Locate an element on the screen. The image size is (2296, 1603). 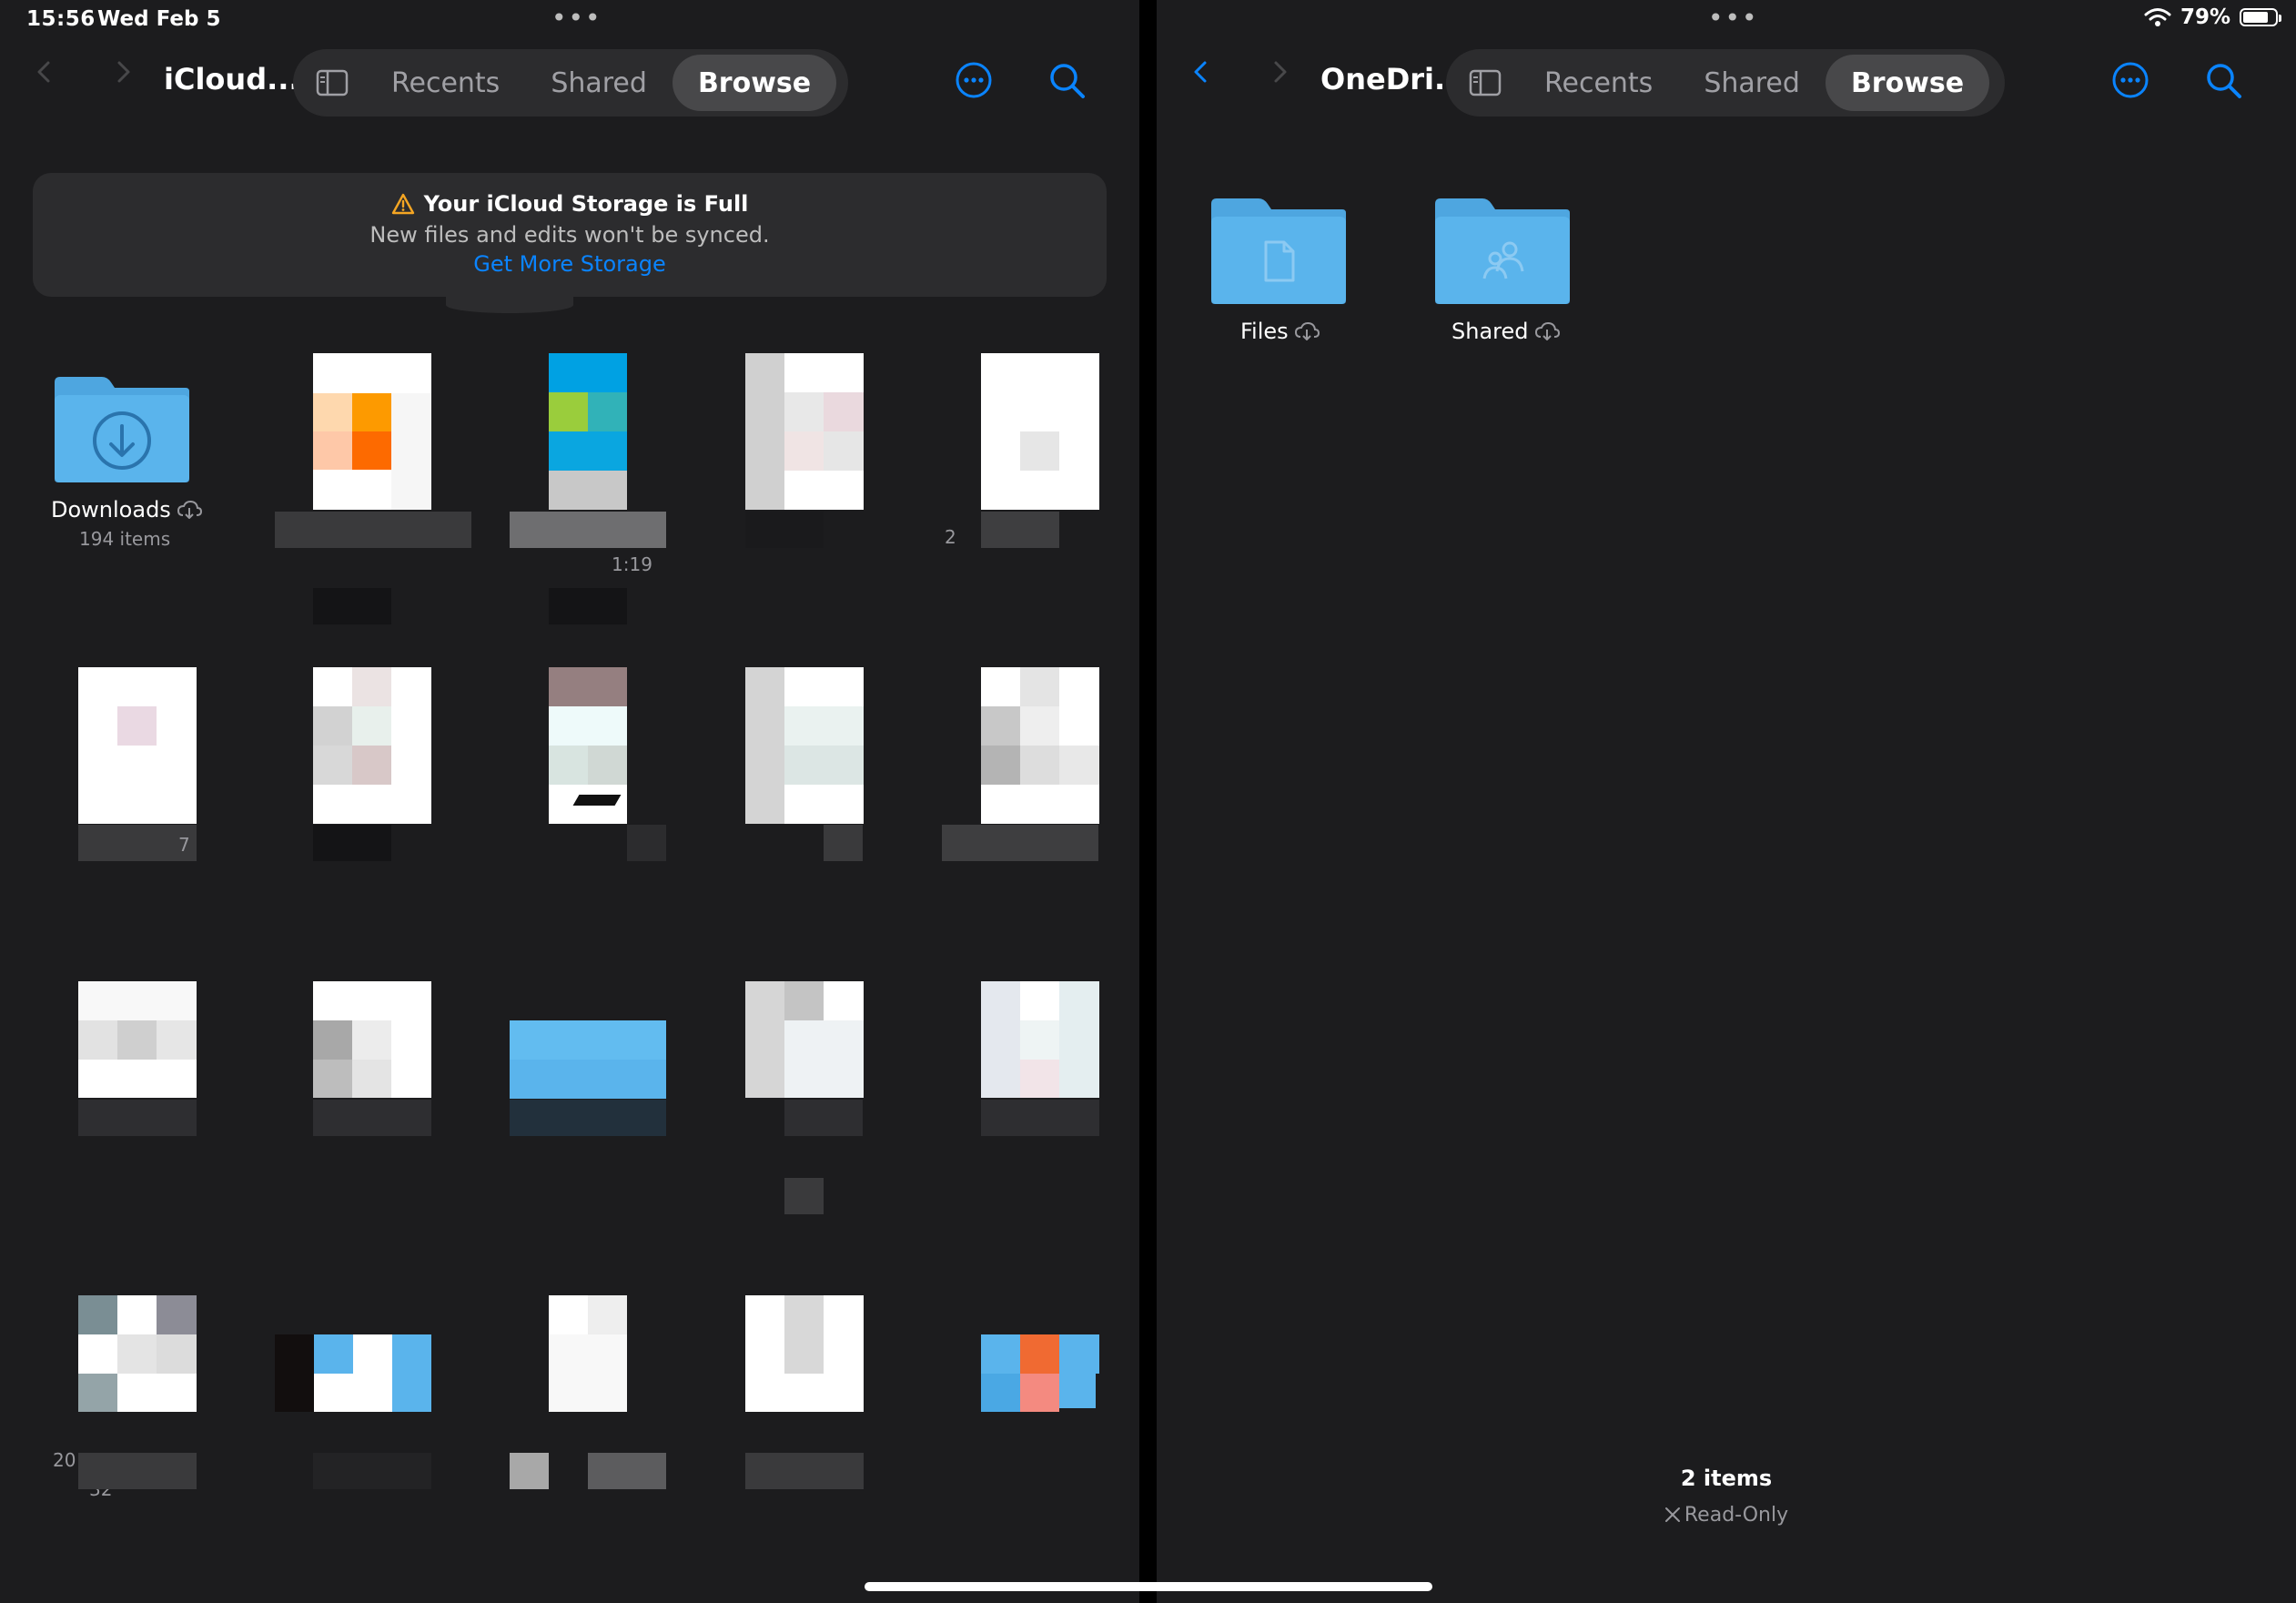
read-only-status: Read-Only is located at coordinates (1727, 1515).